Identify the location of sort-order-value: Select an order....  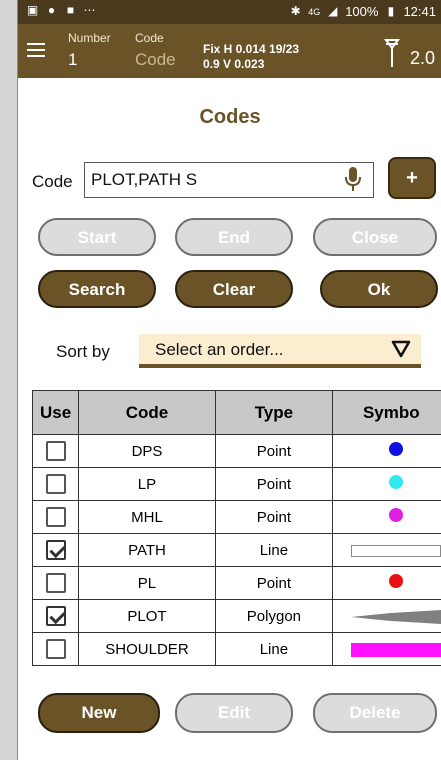
(219, 349).